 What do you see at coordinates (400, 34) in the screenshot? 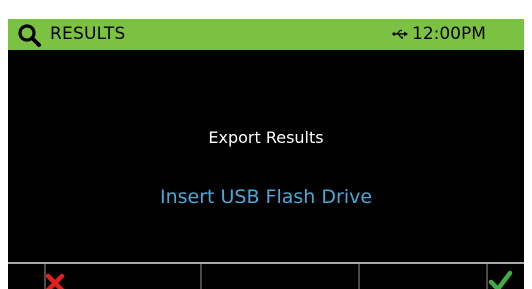
I see `usb-icon` at bounding box center [400, 34].